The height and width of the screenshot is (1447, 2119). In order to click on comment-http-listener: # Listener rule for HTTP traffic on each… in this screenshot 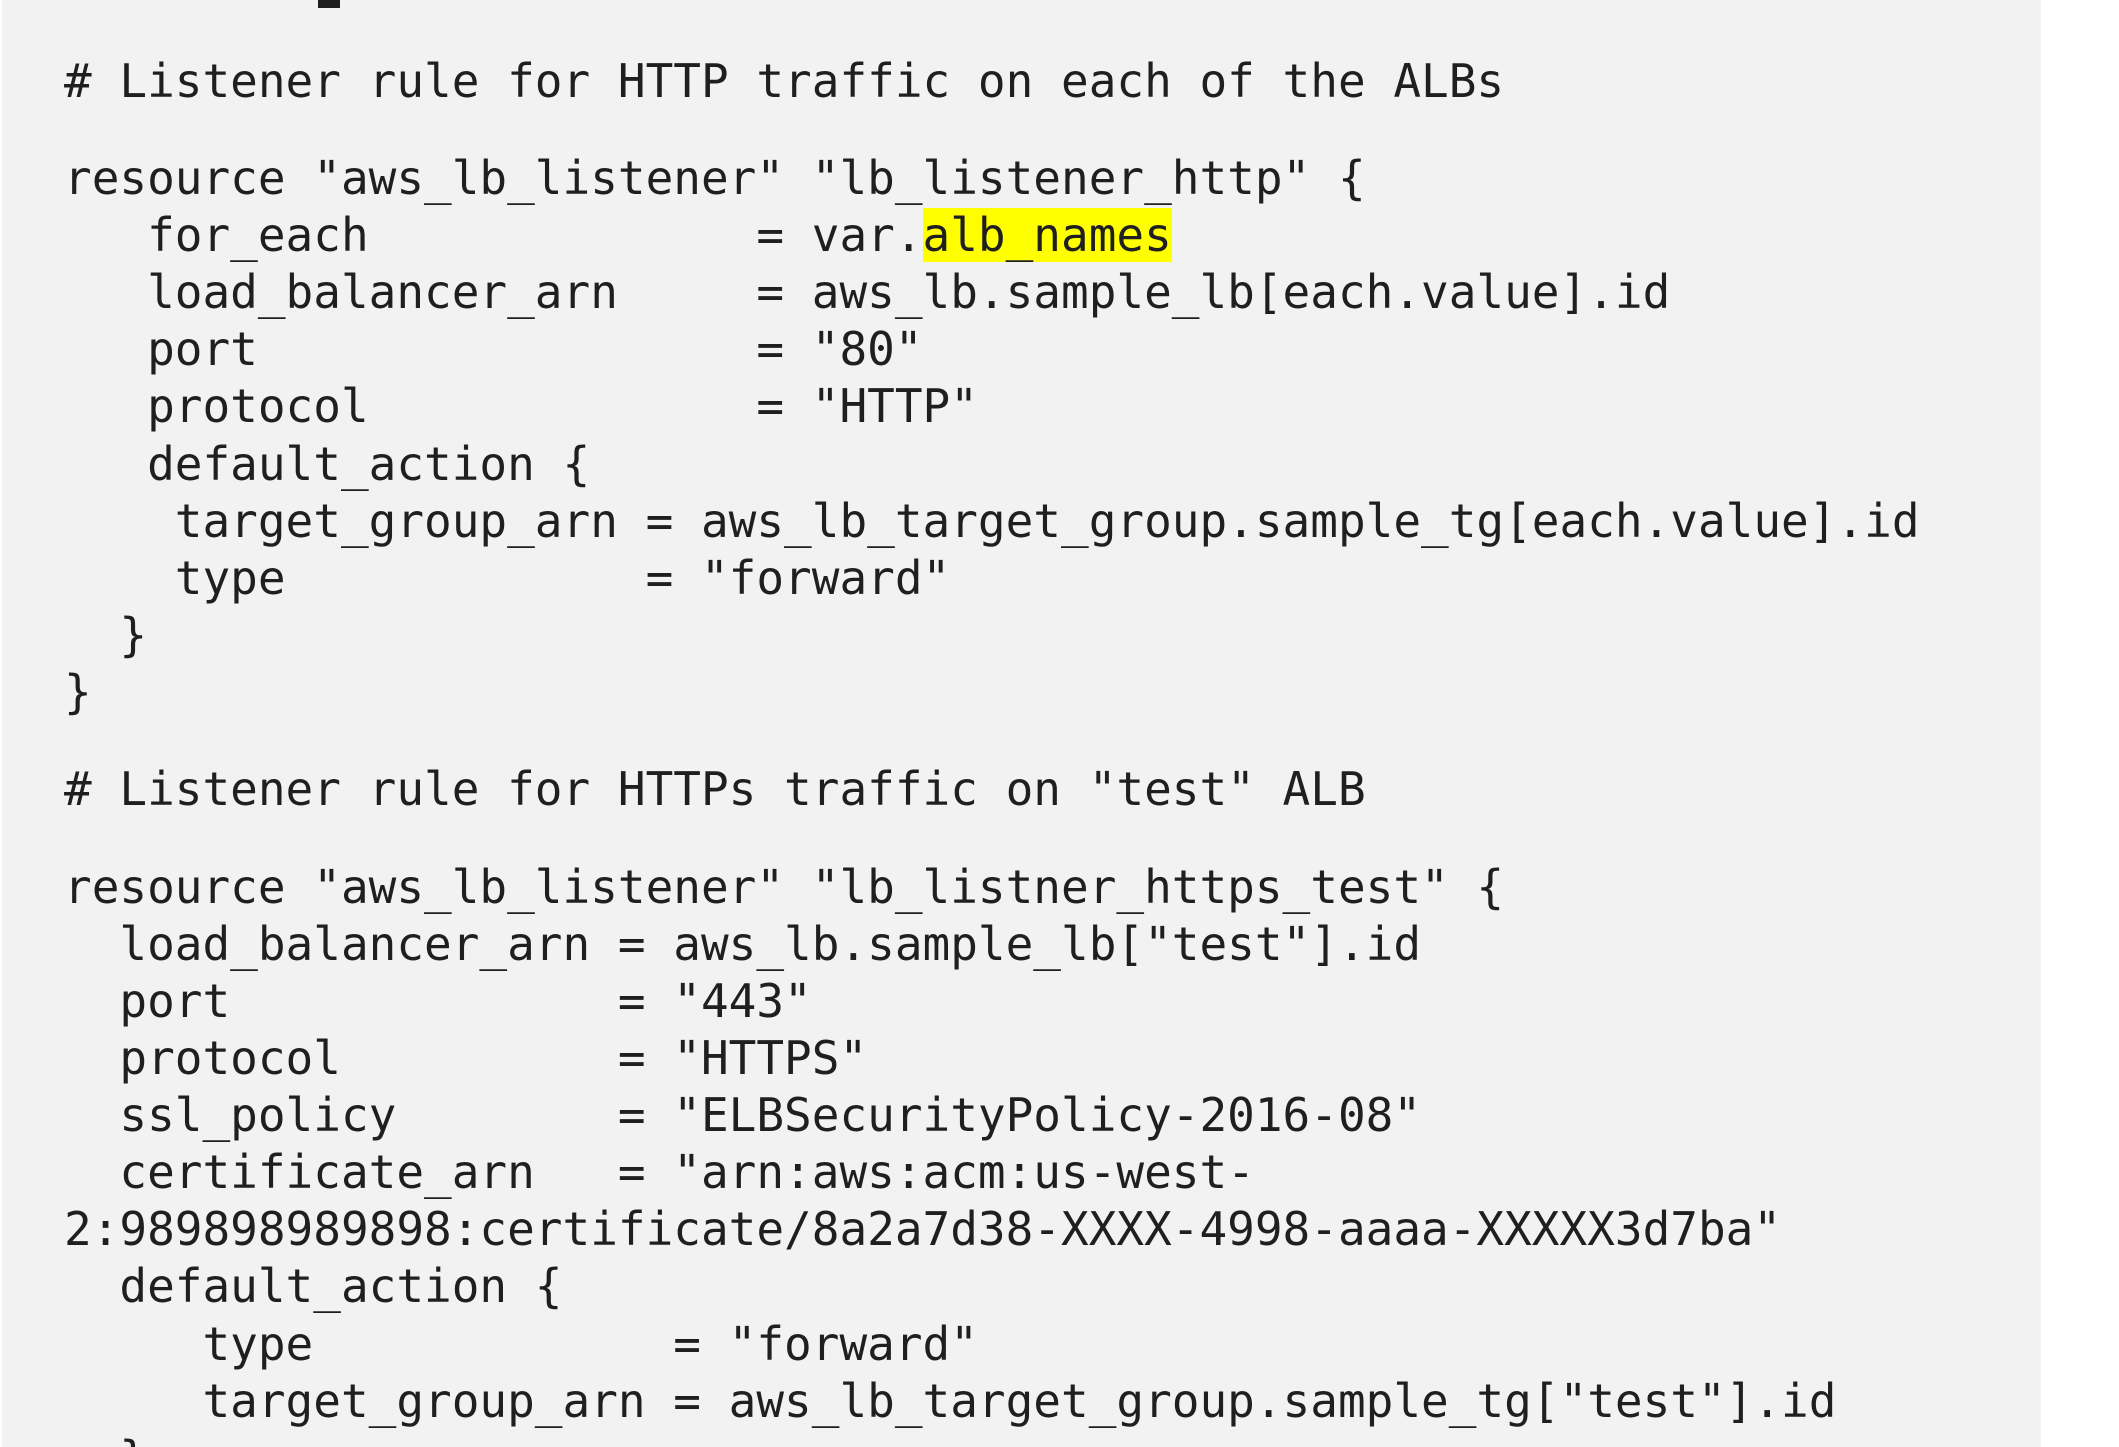, I will do `click(784, 81)`.